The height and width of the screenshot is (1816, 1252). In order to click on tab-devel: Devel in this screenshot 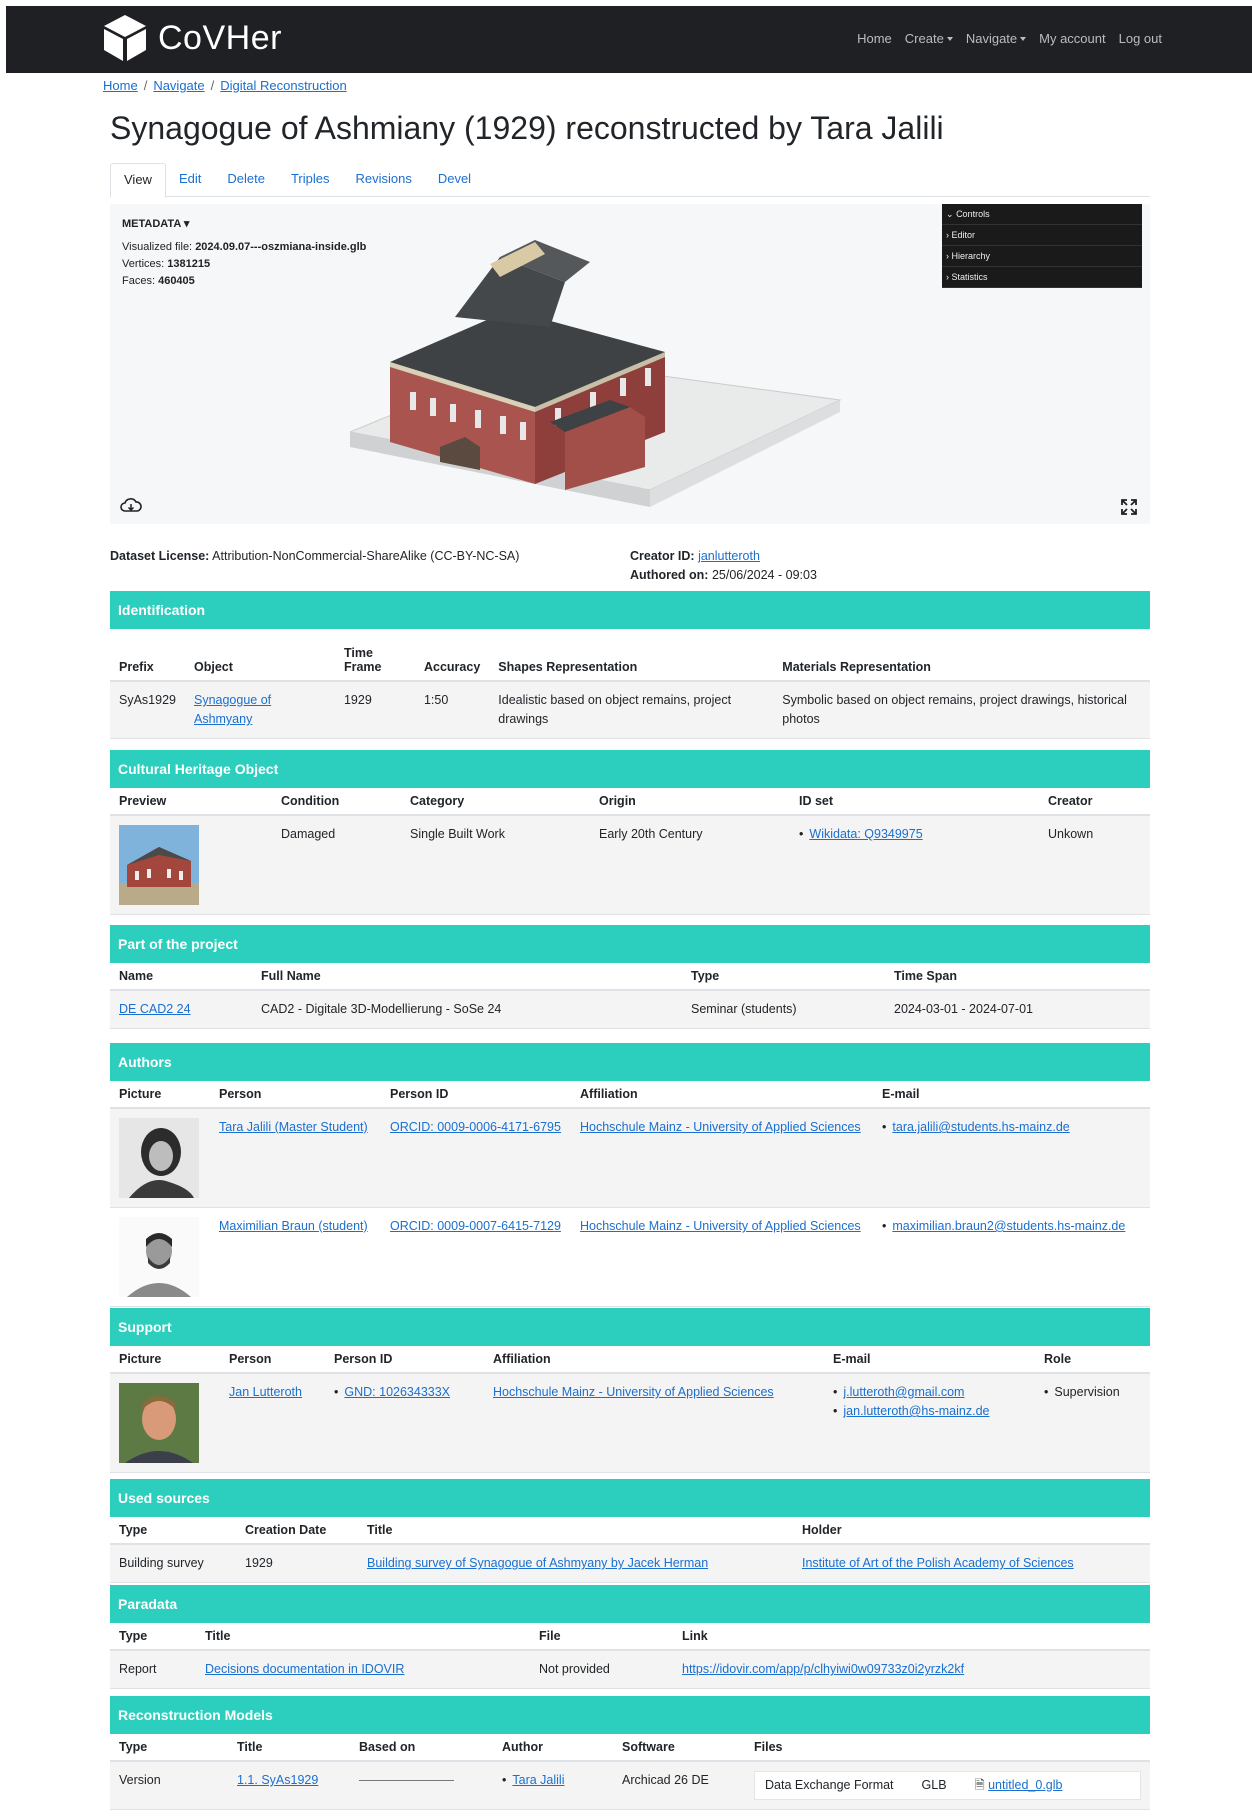, I will do `click(454, 179)`.